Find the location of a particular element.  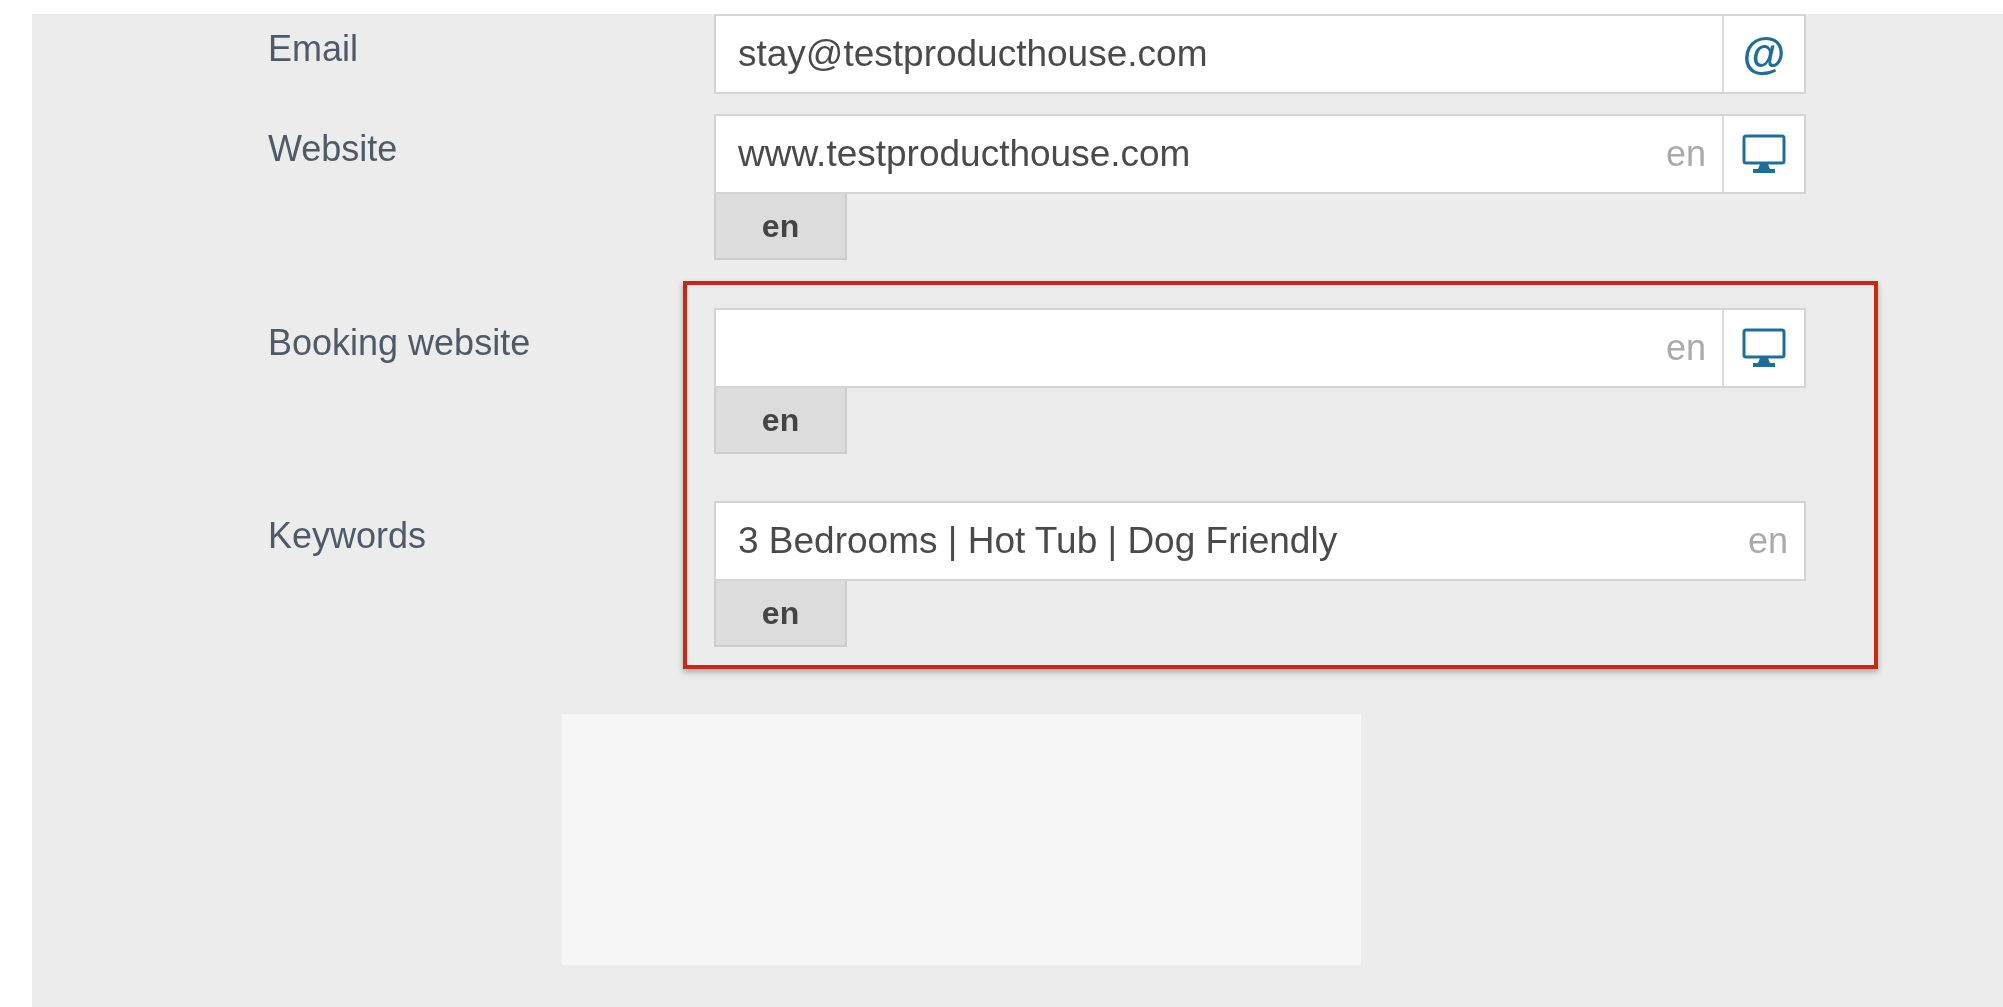

at-sign-icon: @ is located at coordinates (1764, 54).